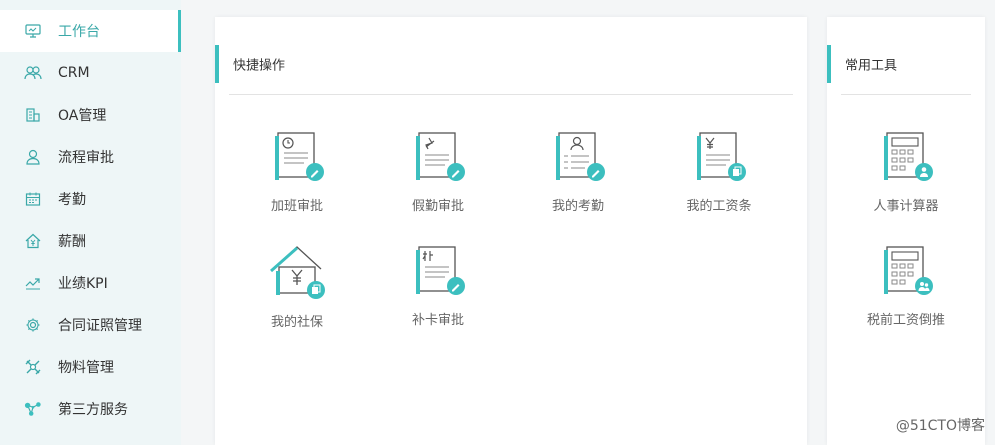 The height and width of the screenshot is (445, 995). What do you see at coordinates (33, 73) in the screenshot?
I see `users-icon` at bounding box center [33, 73].